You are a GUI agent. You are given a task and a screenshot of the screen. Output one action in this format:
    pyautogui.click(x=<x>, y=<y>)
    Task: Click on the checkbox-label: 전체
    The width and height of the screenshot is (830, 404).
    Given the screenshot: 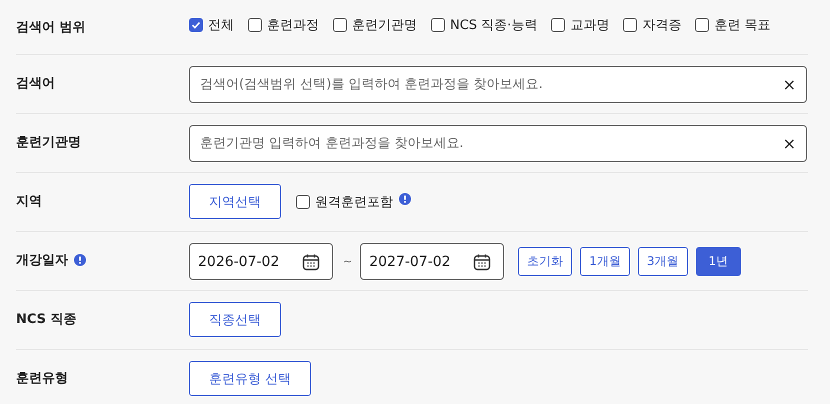 What is the action you would take?
    pyautogui.click(x=221, y=25)
    